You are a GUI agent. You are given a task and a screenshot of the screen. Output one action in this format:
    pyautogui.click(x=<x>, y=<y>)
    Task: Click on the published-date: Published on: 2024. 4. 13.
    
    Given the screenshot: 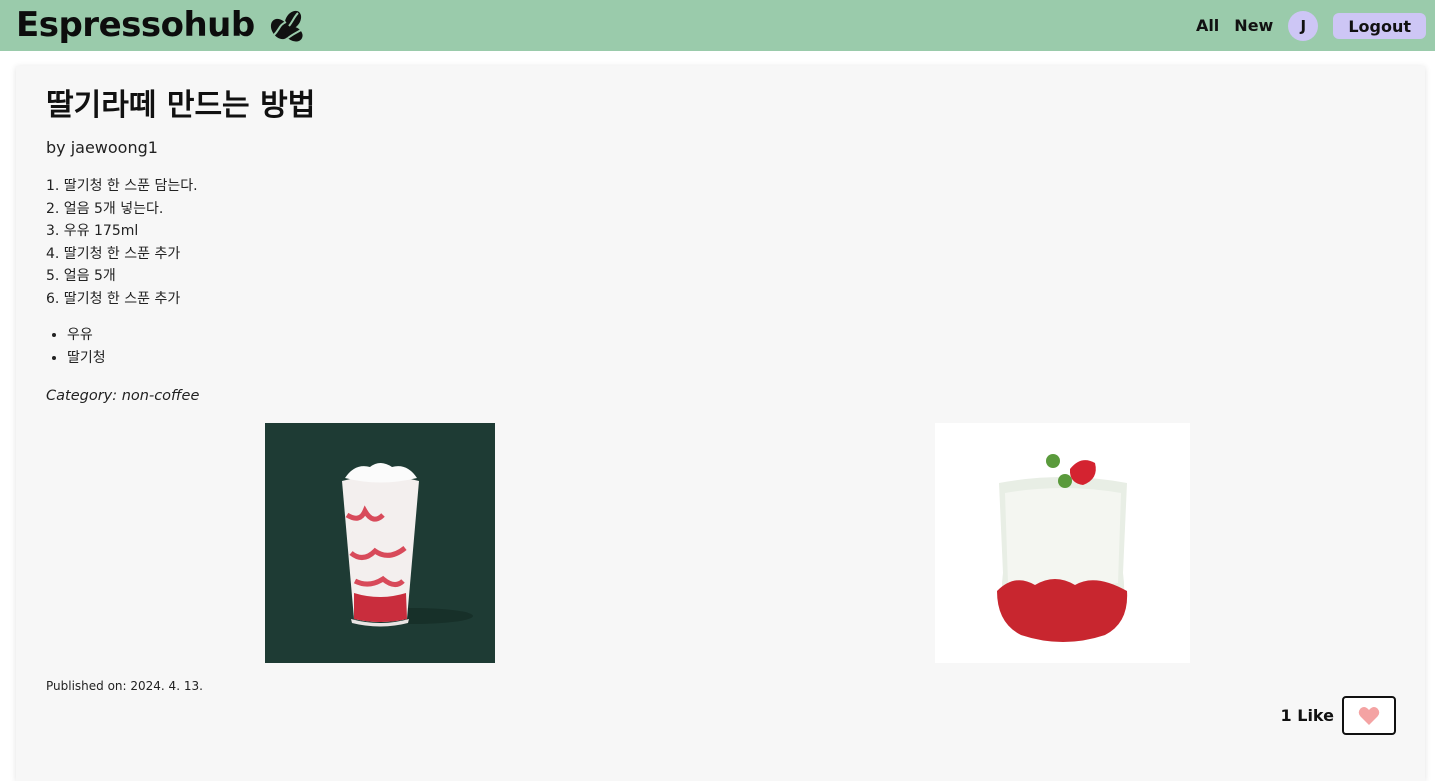 What is the action you would take?
    pyautogui.click(x=124, y=686)
    